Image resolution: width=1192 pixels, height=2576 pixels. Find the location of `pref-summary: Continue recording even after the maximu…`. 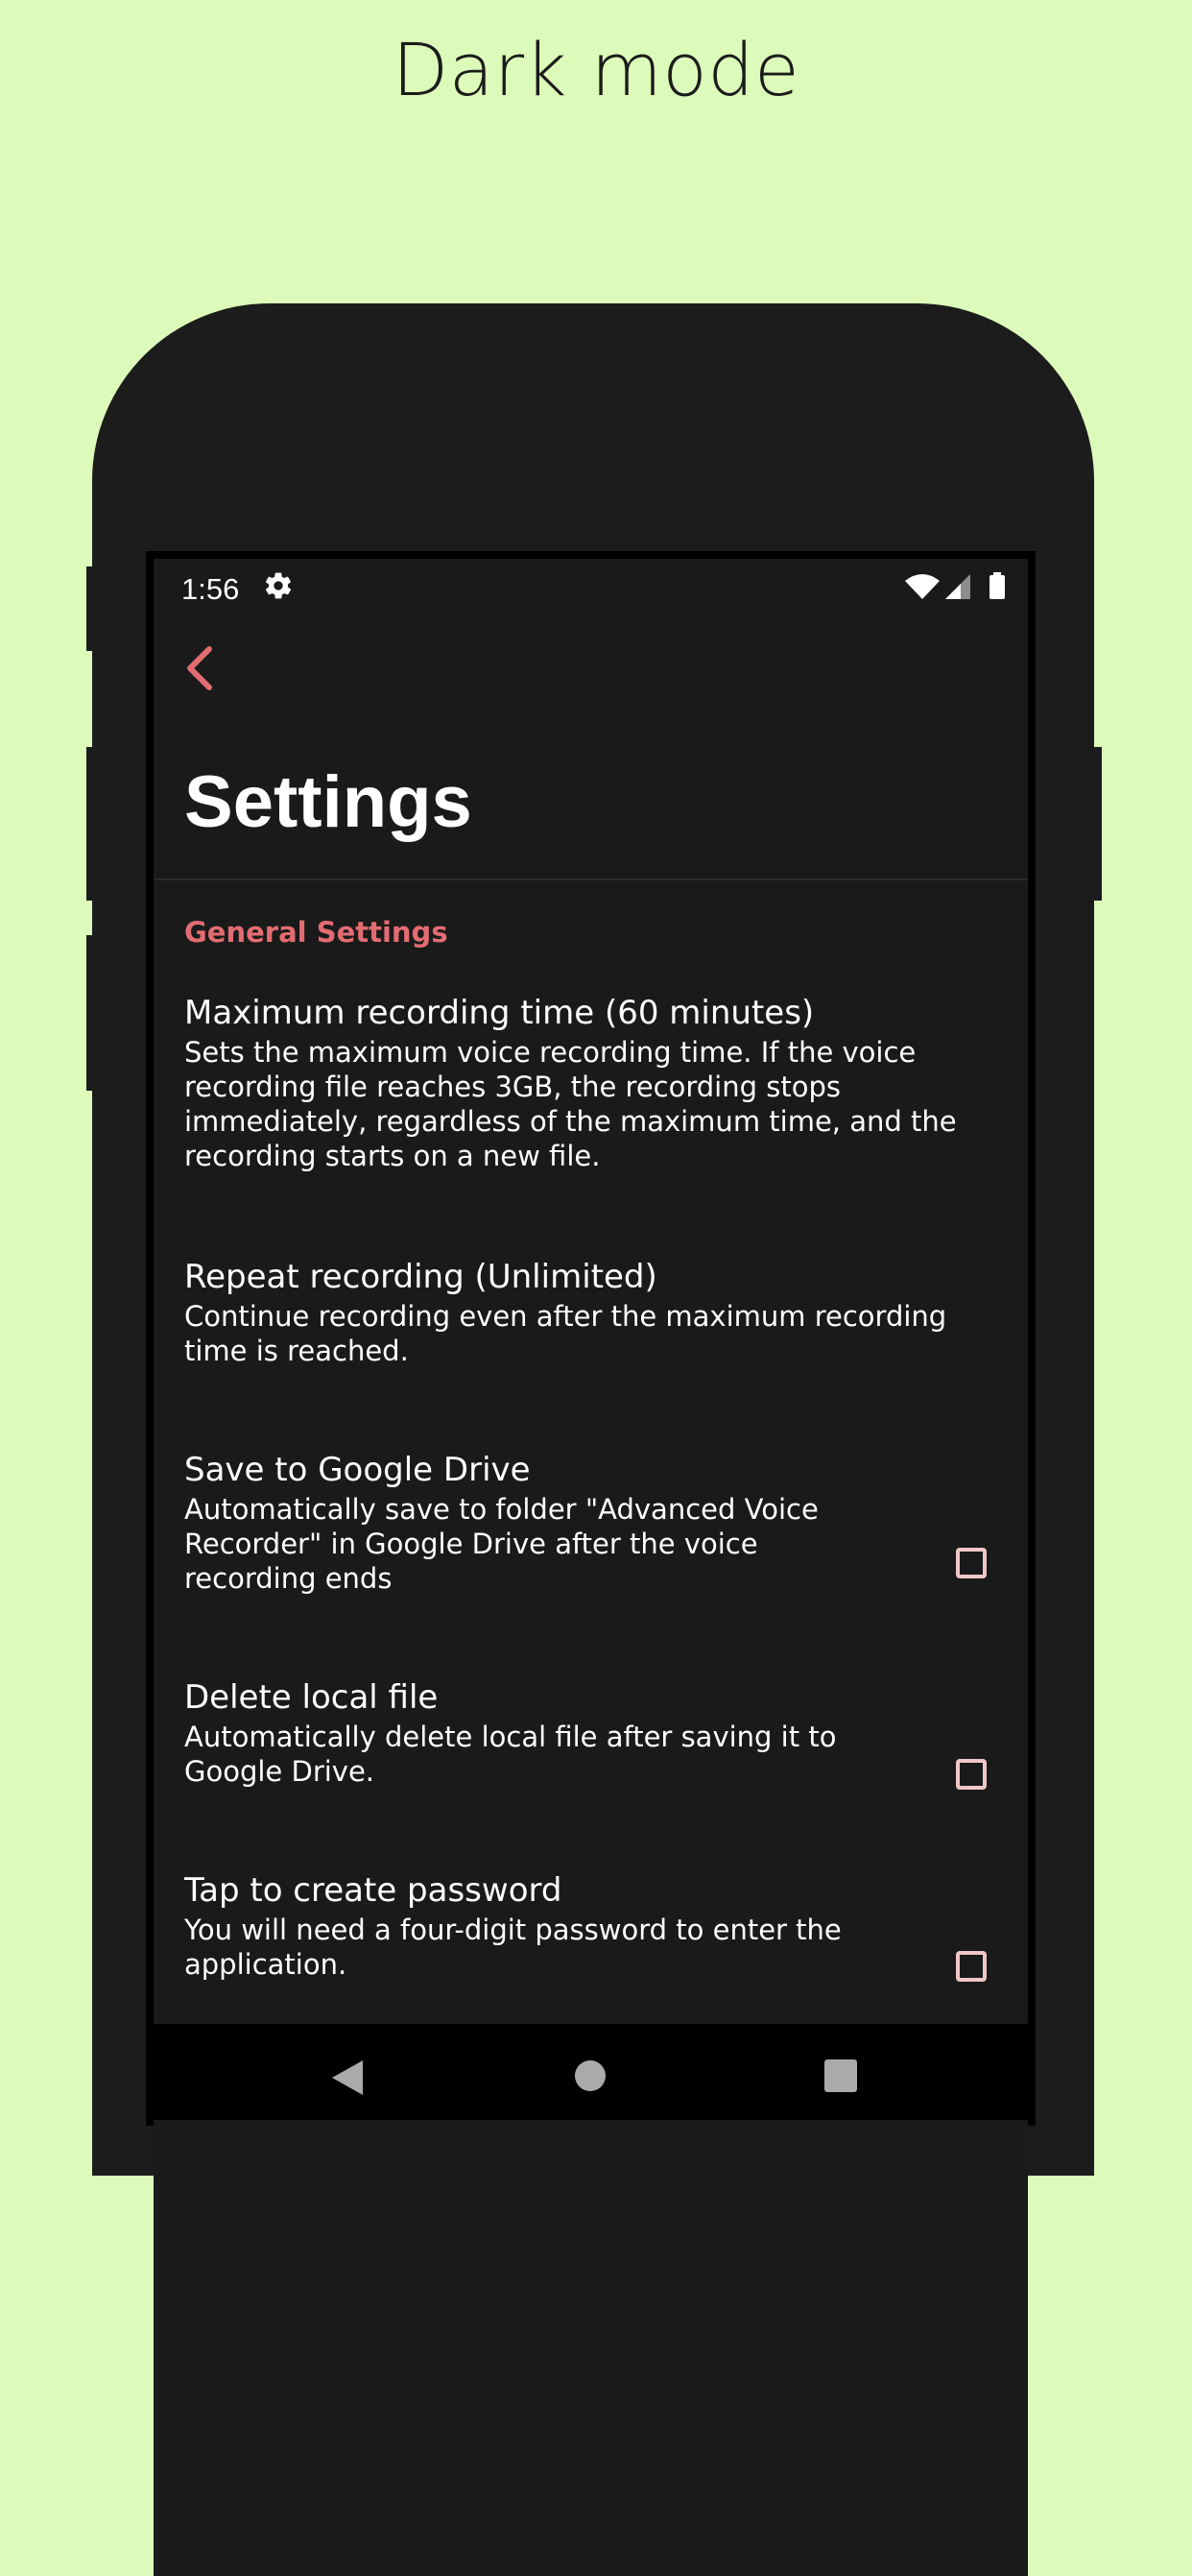

pref-summary: Continue recording even after the maximu… is located at coordinates (566, 1333).